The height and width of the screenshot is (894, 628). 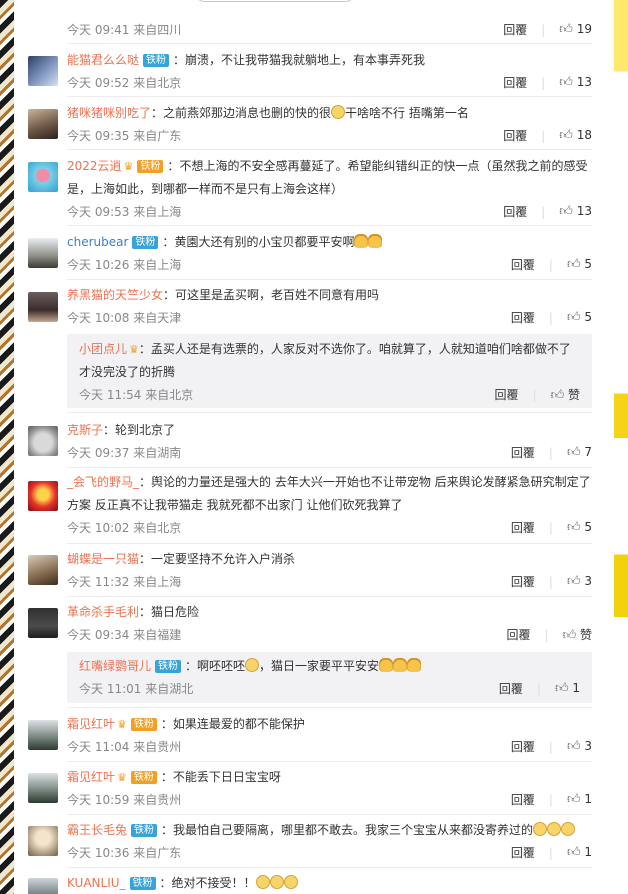 What do you see at coordinates (353, 830) in the screenshot?
I see `comment-text: 我最怕自己要隔离，哪里都不敢去。我家三个宝宝从来都没寄养过的` at bounding box center [353, 830].